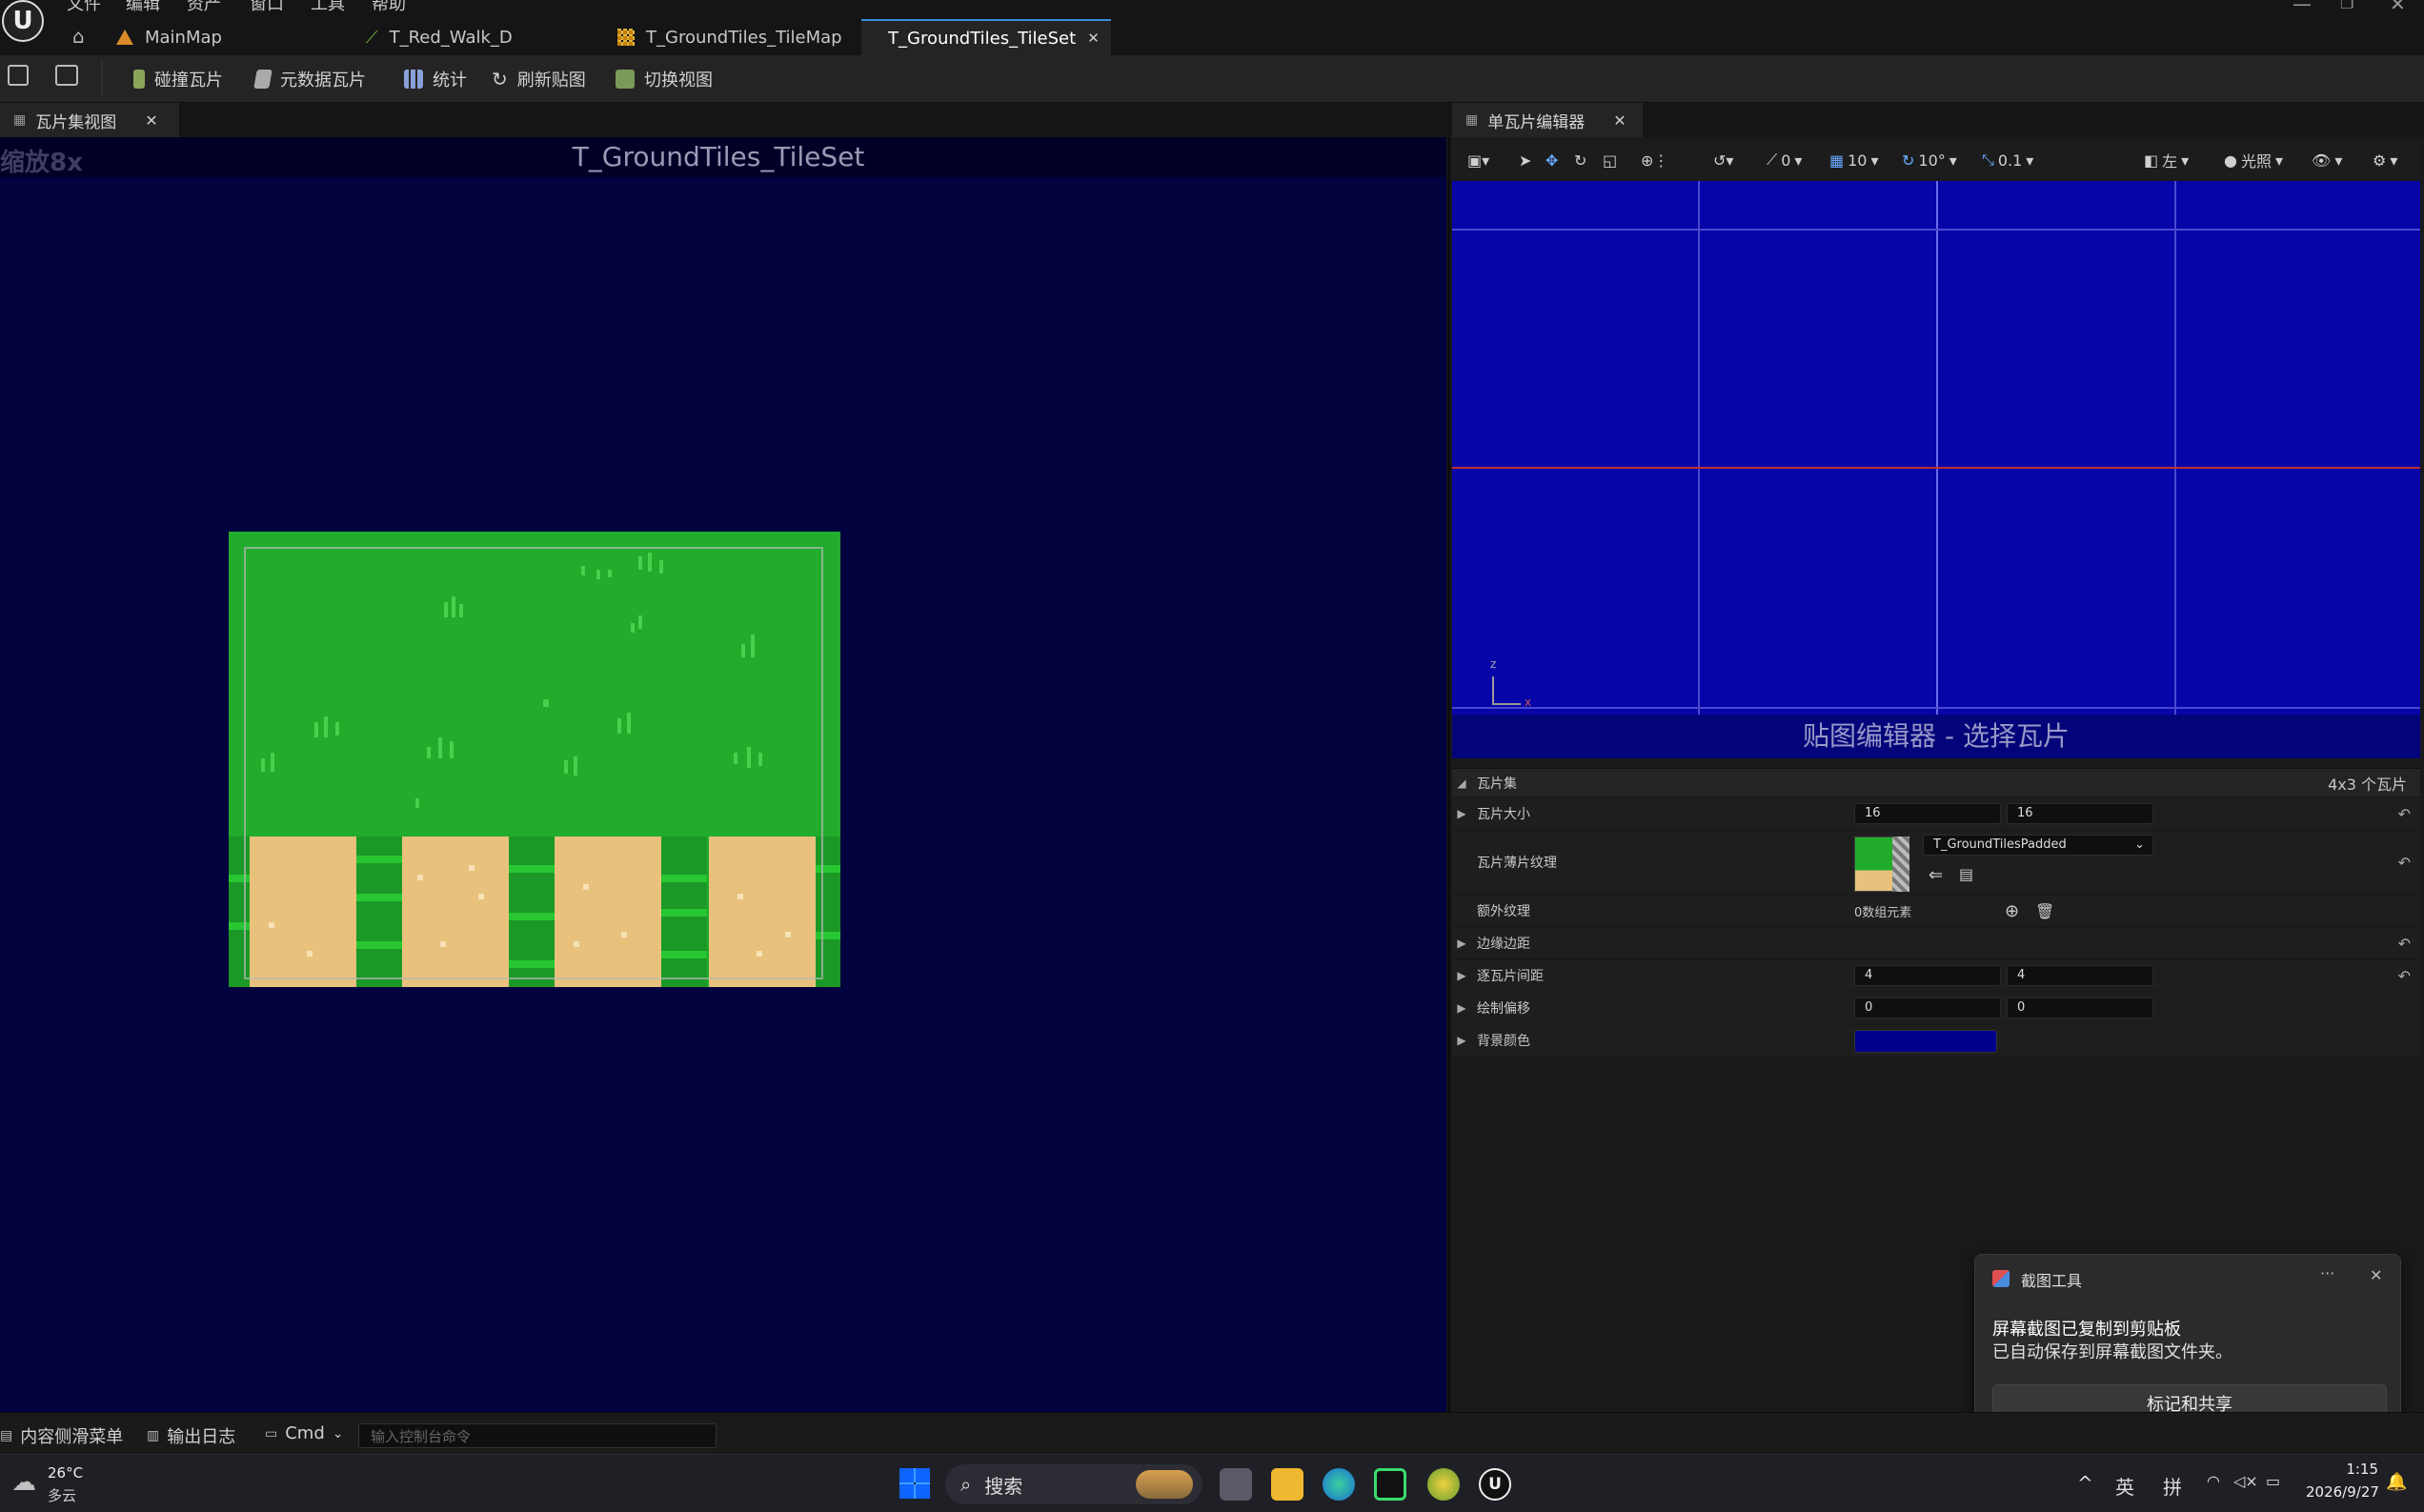 The image size is (2424, 1512). Describe the element at coordinates (1580, 160) in the screenshot. I see `rotate-icon: ↻` at that location.